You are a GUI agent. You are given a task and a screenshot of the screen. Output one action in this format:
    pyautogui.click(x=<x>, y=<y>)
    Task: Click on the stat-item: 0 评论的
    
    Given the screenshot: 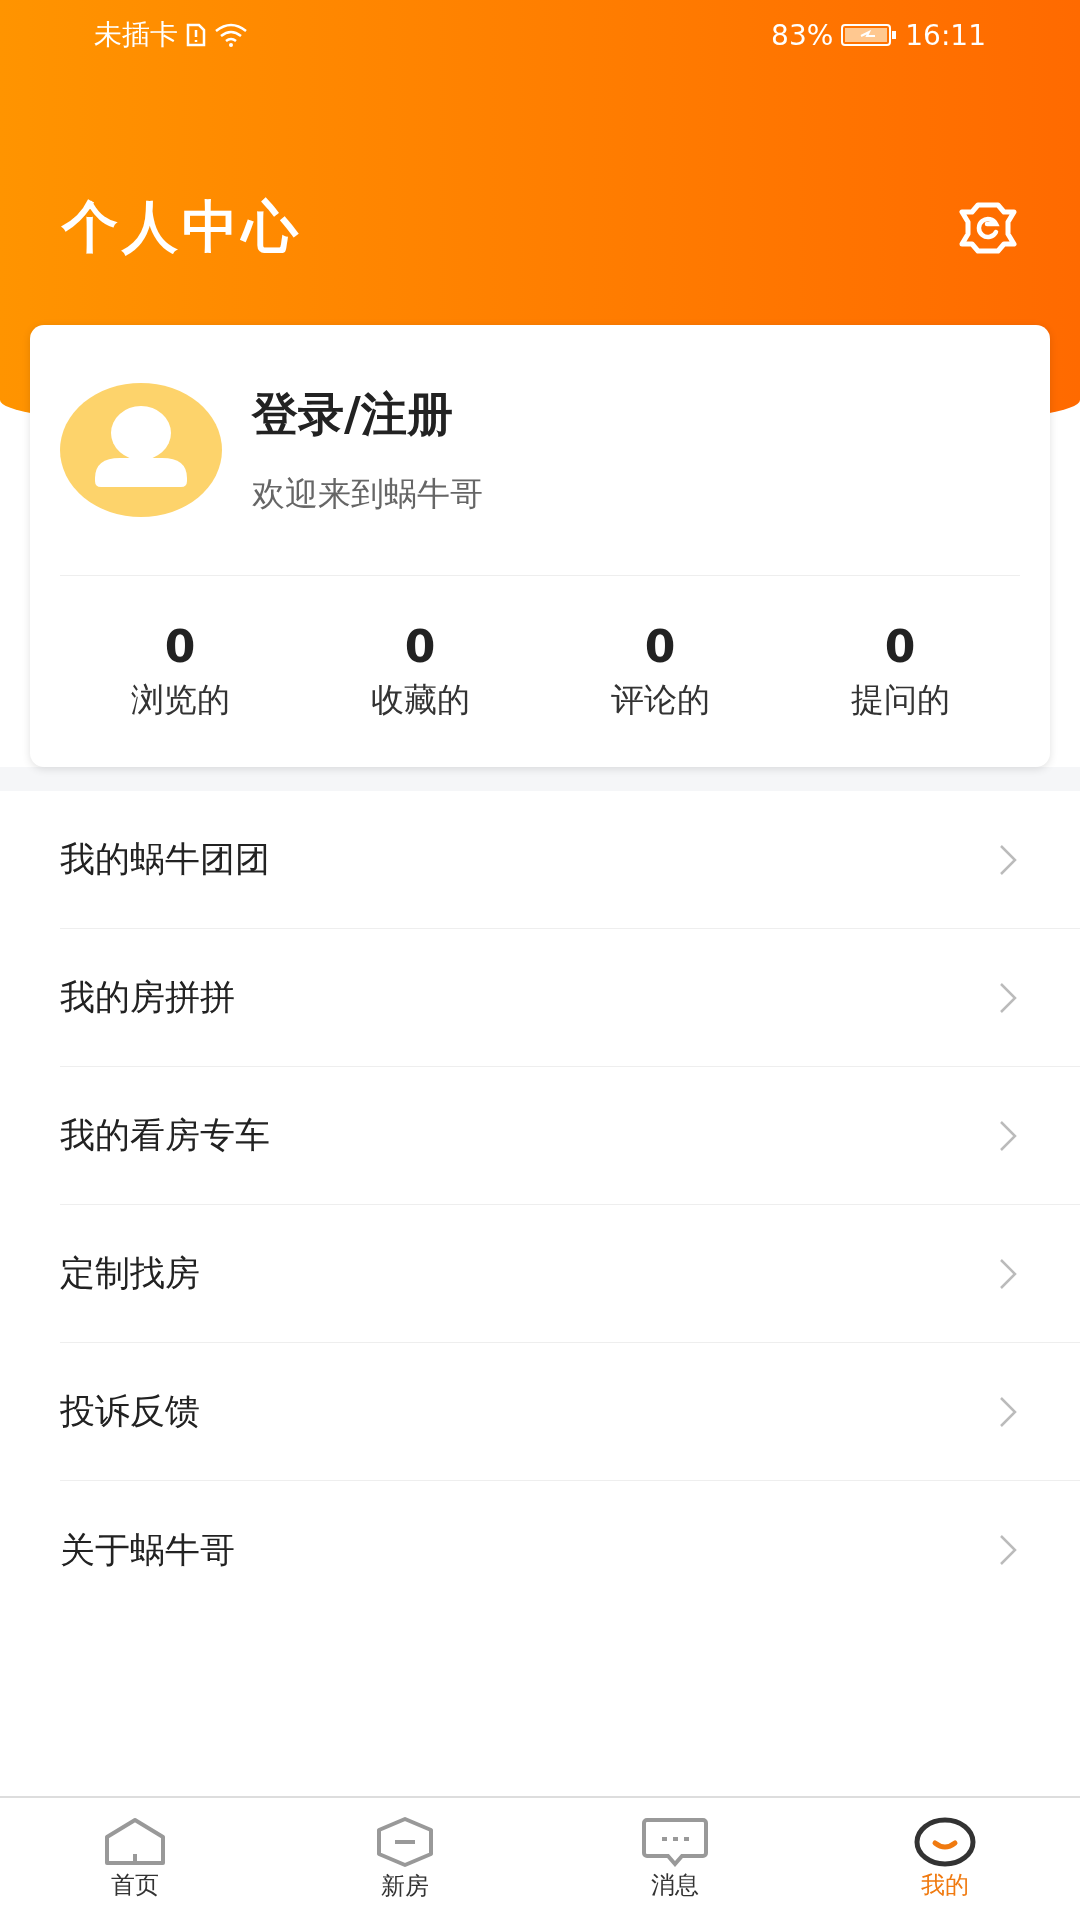 What is the action you would take?
    pyautogui.click(x=660, y=671)
    